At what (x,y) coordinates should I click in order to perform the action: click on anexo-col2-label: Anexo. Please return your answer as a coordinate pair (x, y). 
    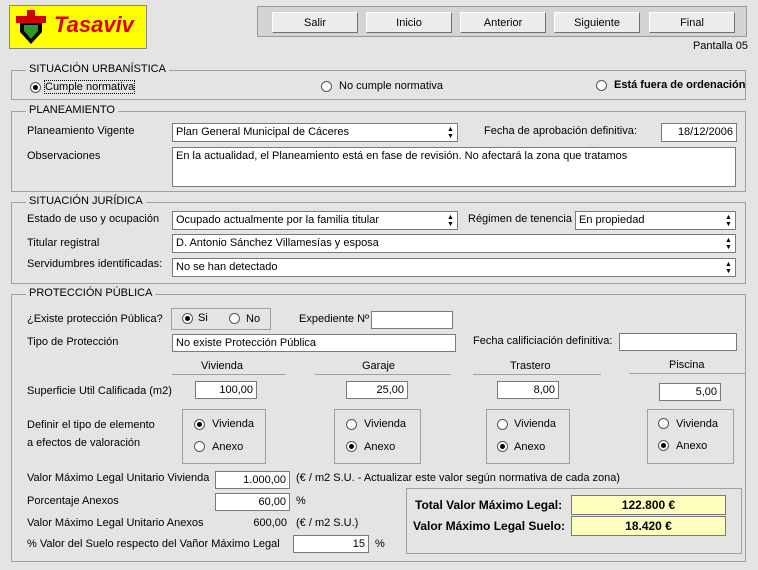
    Looking at the image, I should click on (379, 447).